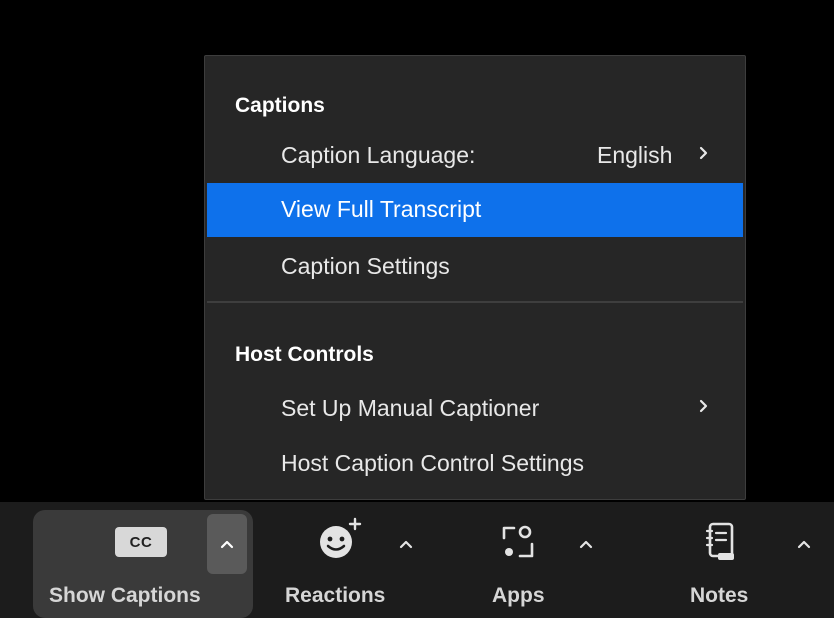 The height and width of the screenshot is (618, 834). What do you see at coordinates (635, 155) in the screenshot?
I see `caption-language-value: English` at bounding box center [635, 155].